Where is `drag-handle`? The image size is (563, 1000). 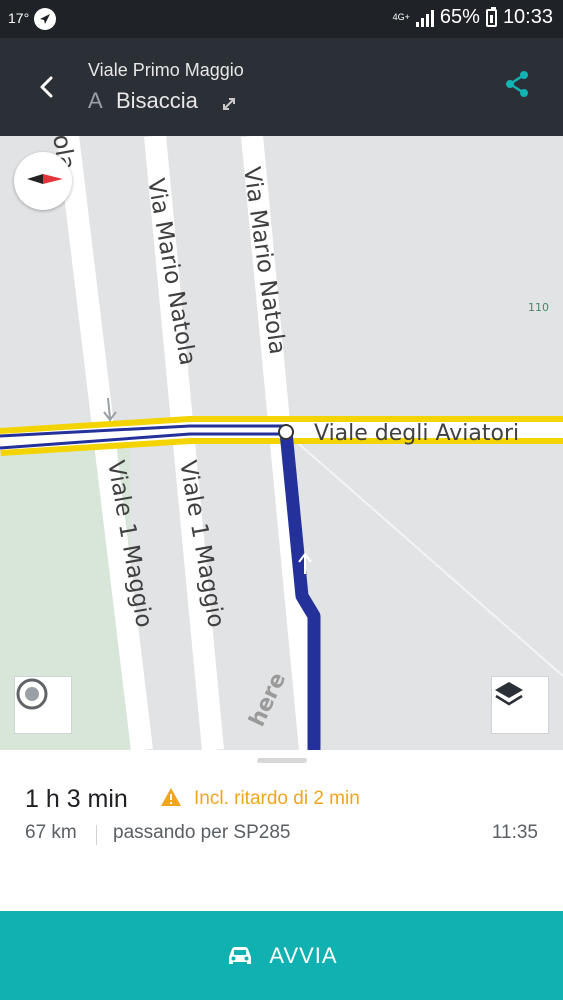
drag-handle is located at coordinates (282, 760).